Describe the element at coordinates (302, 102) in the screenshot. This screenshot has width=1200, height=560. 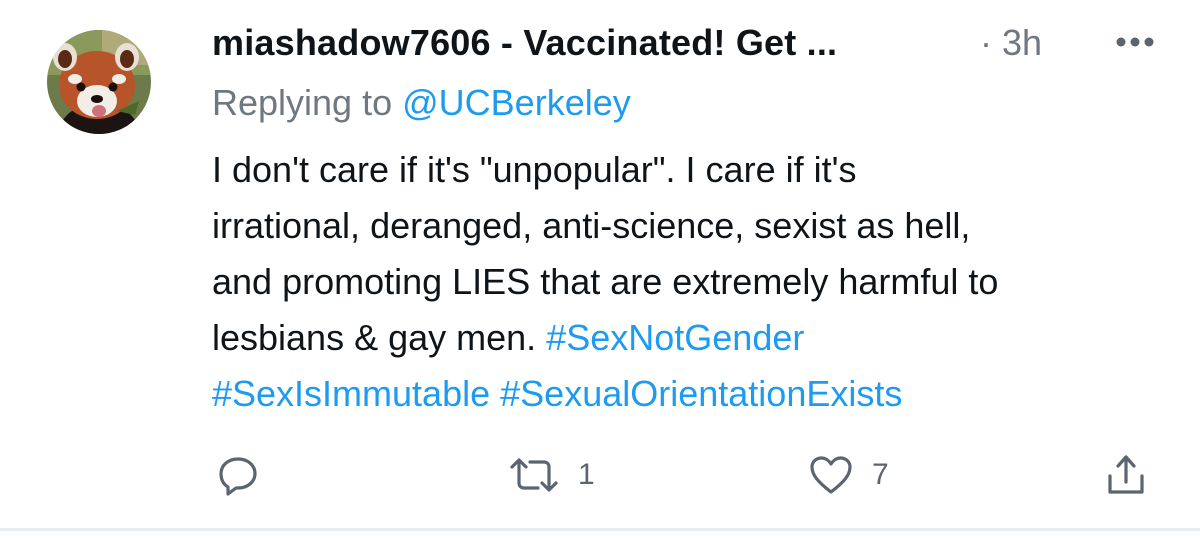
I see `replying-prefix: Replying to` at that location.